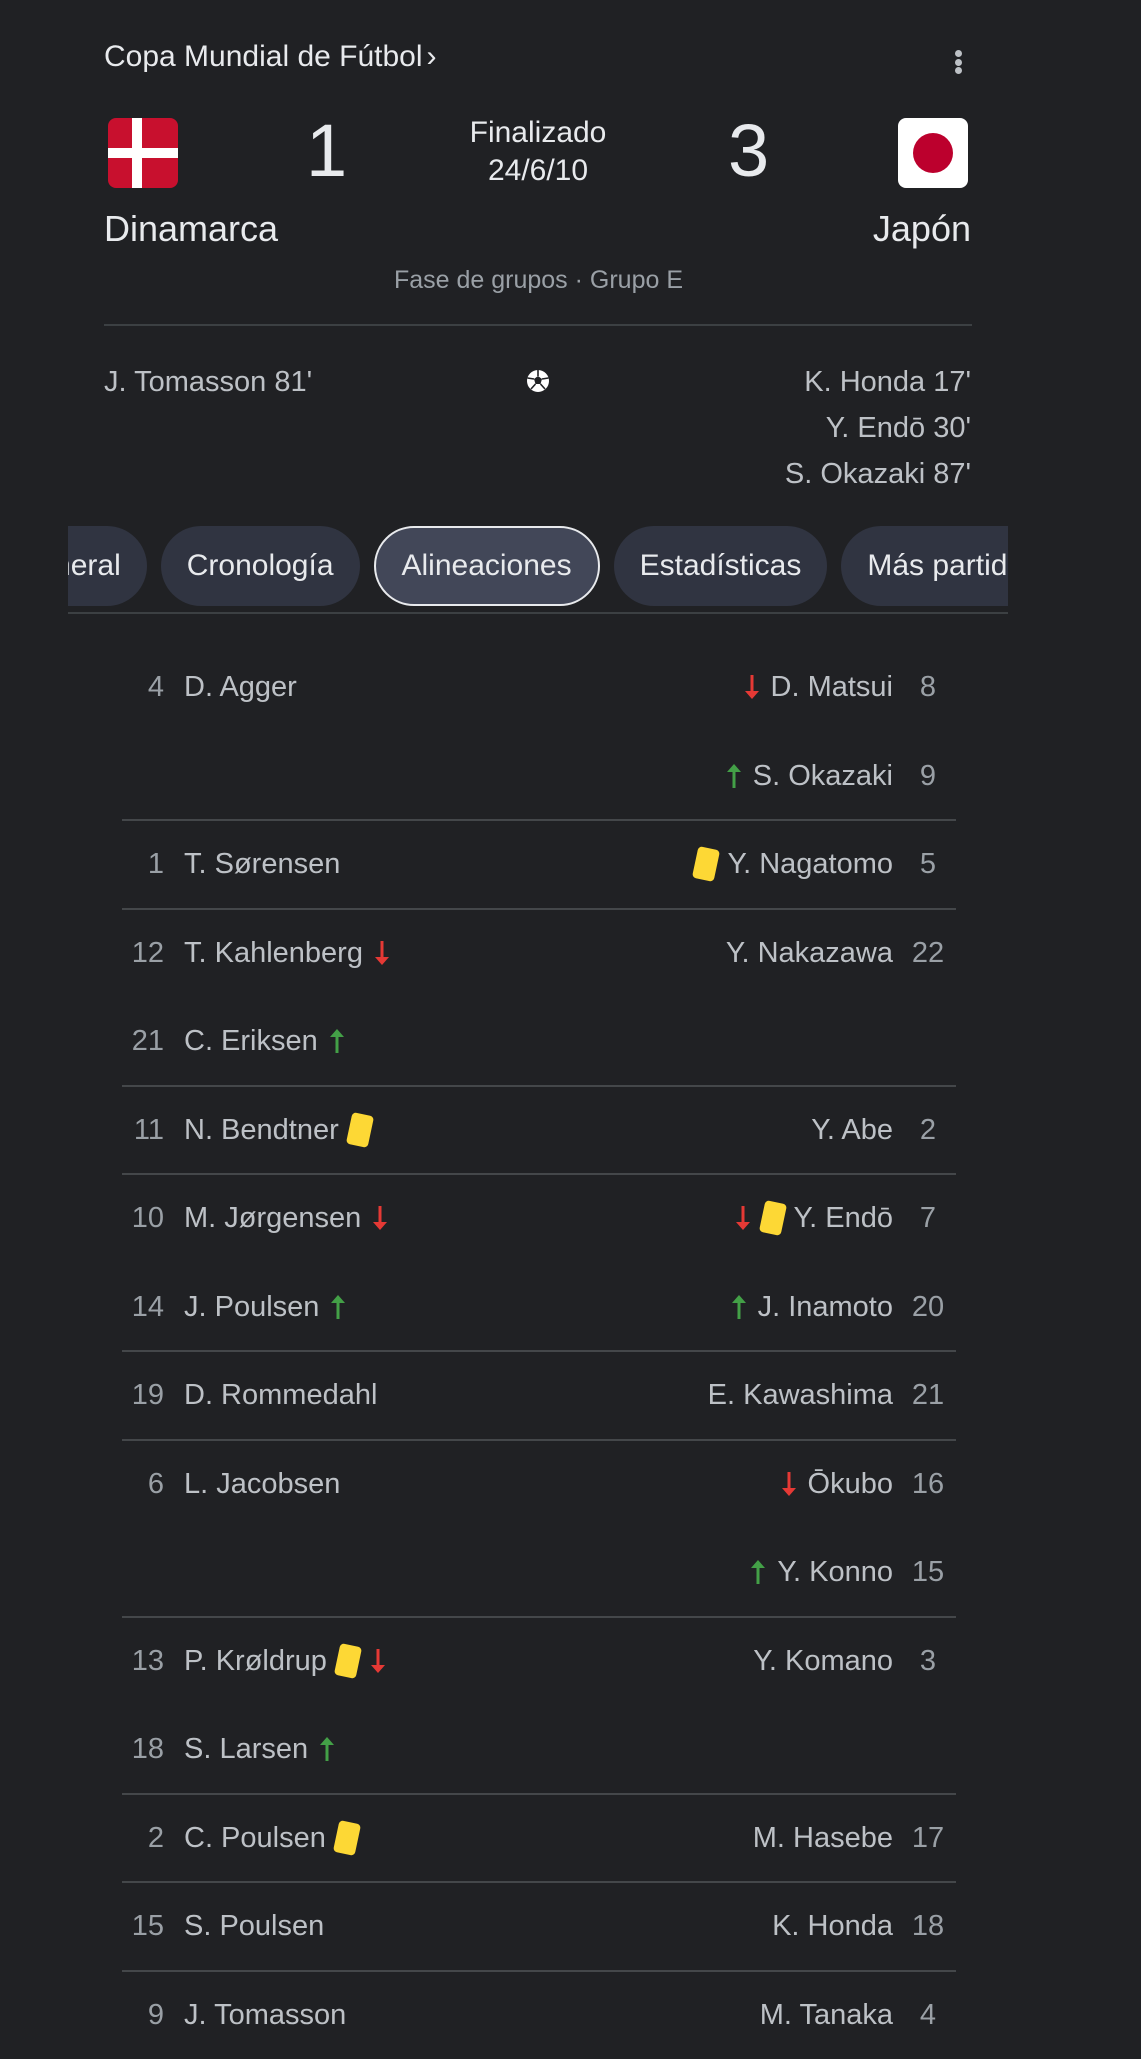  Describe the element at coordinates (538, 132) in the screenshot. I see `status-text: Finalizado` at that location.